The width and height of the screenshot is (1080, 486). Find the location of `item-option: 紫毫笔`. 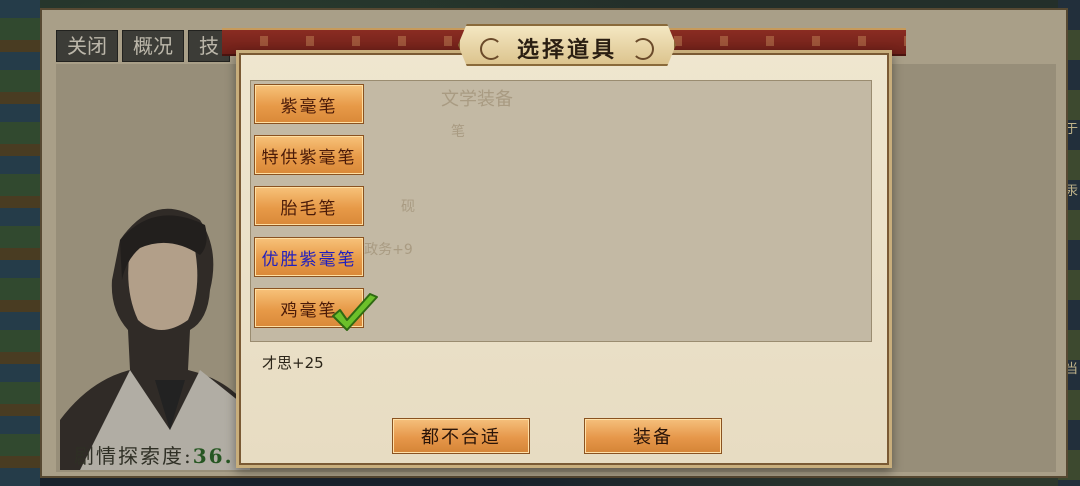

item-option: 紫毫笔 is located at coordinates (309, 104).